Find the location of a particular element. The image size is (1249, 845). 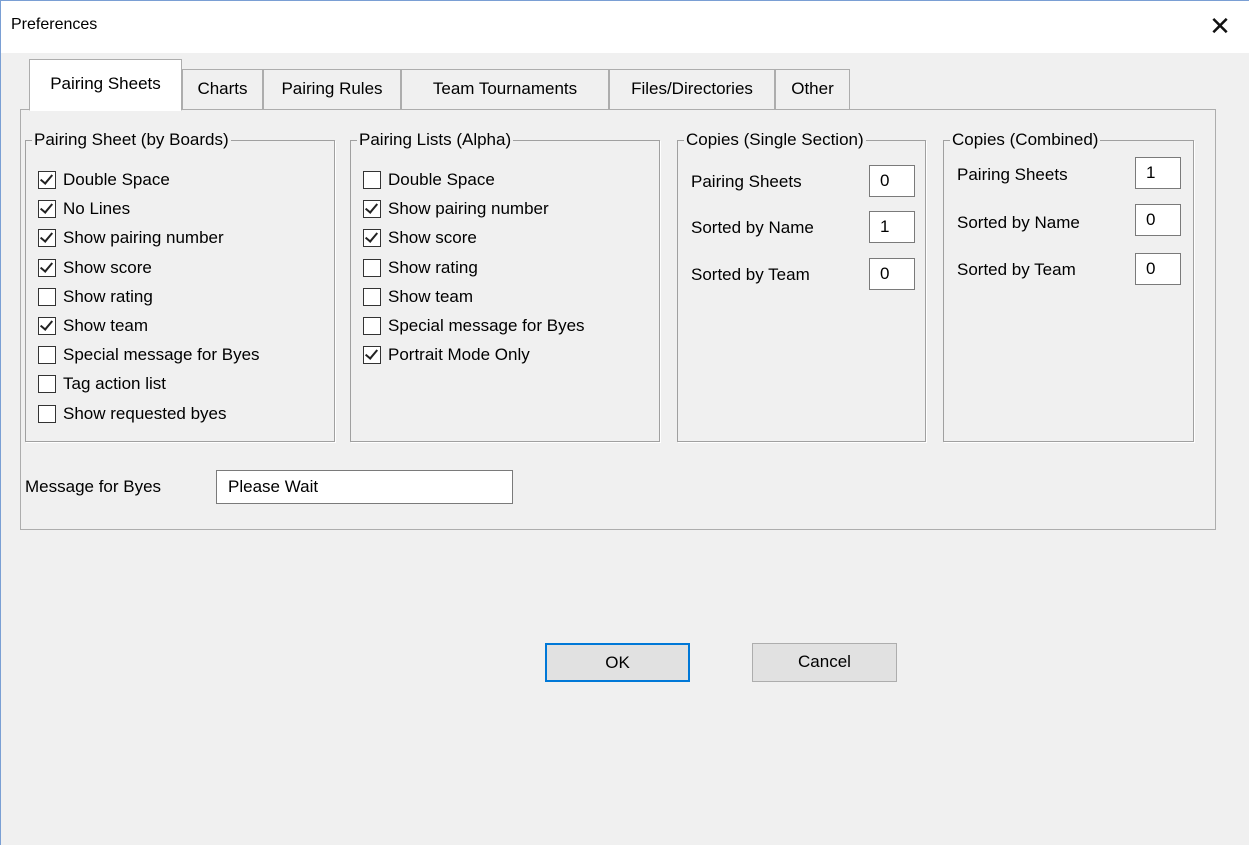

title-bar: Preferences ✕ is located at coordinates (625, 27).